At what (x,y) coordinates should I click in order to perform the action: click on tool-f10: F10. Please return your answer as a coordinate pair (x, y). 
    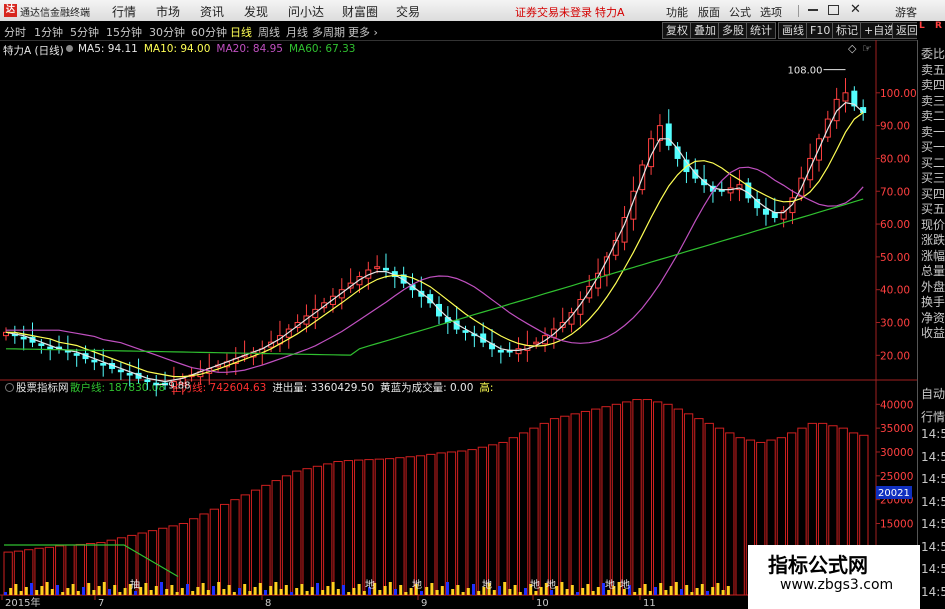
    Looking at the image, I should click on (820, 30).